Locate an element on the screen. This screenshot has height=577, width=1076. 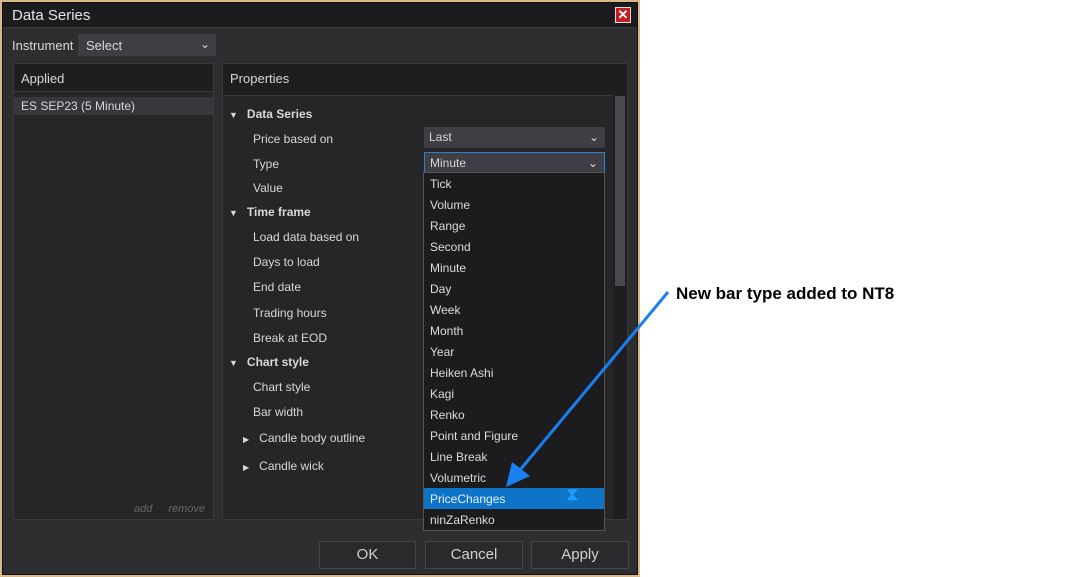
arrow-line is located at coordinates (594, 381).